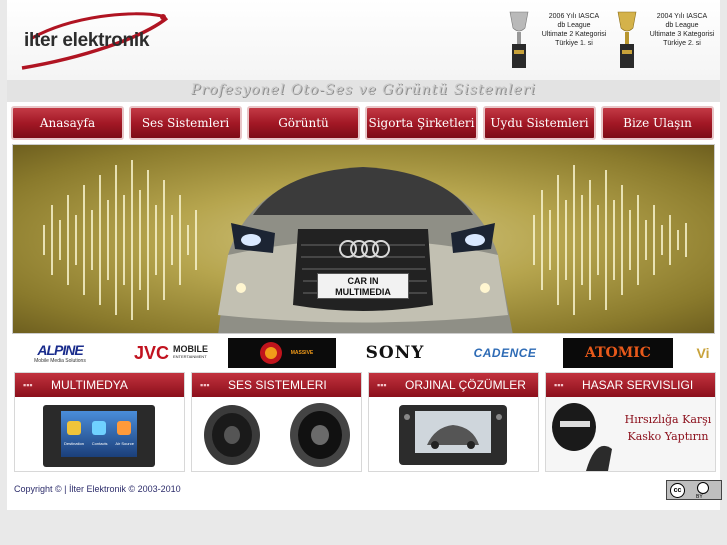  I want to click on destination-icon, so click(74, 428).